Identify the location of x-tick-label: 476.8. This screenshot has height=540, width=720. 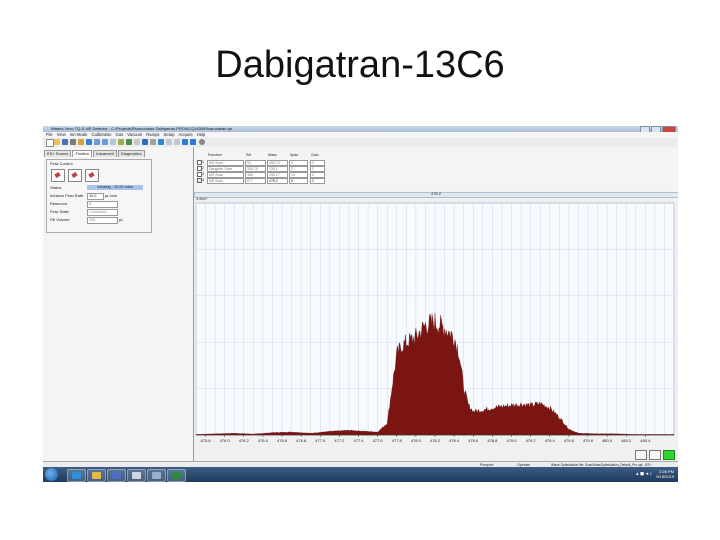
(301, 440).